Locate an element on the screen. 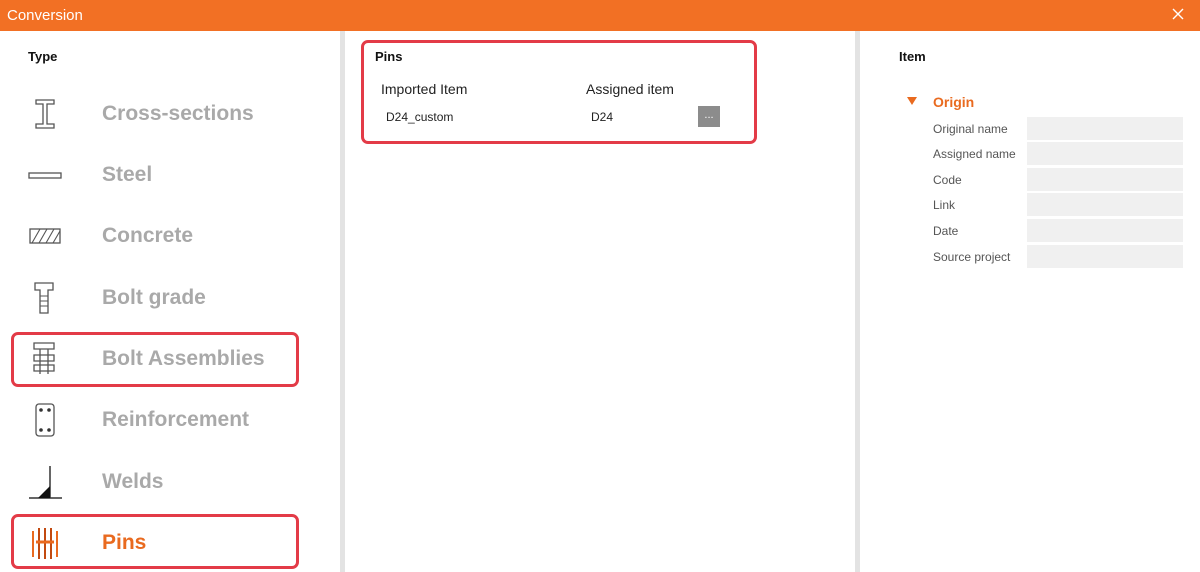 This screenshot has height=572, width=1200. type-item-concrete: Concrete is located at coordinates (155, 236).